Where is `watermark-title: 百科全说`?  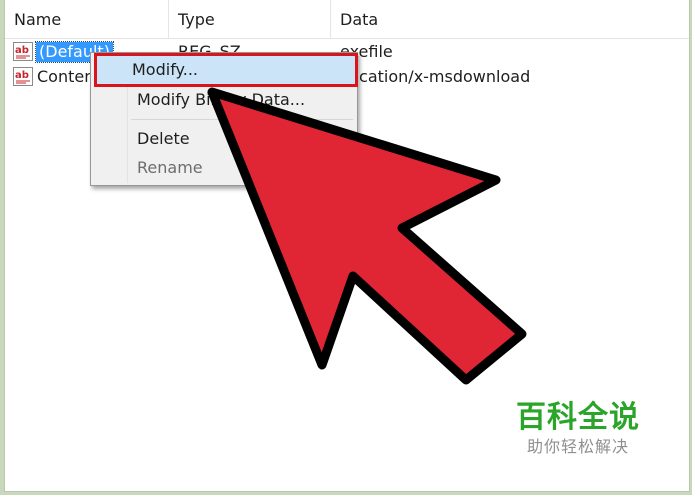 watermark-title: 百科全说 is located at coordinates (578, 417).